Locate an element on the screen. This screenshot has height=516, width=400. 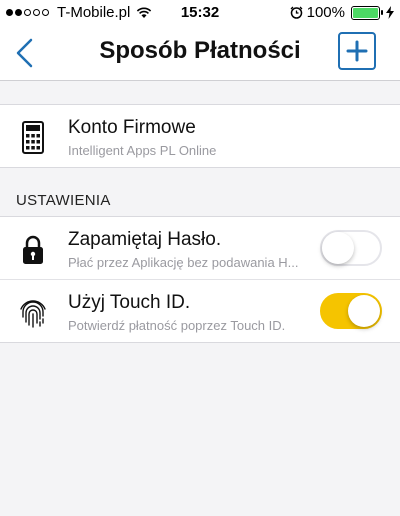
battery-percent: 100% is located at coordinates (325, 12).